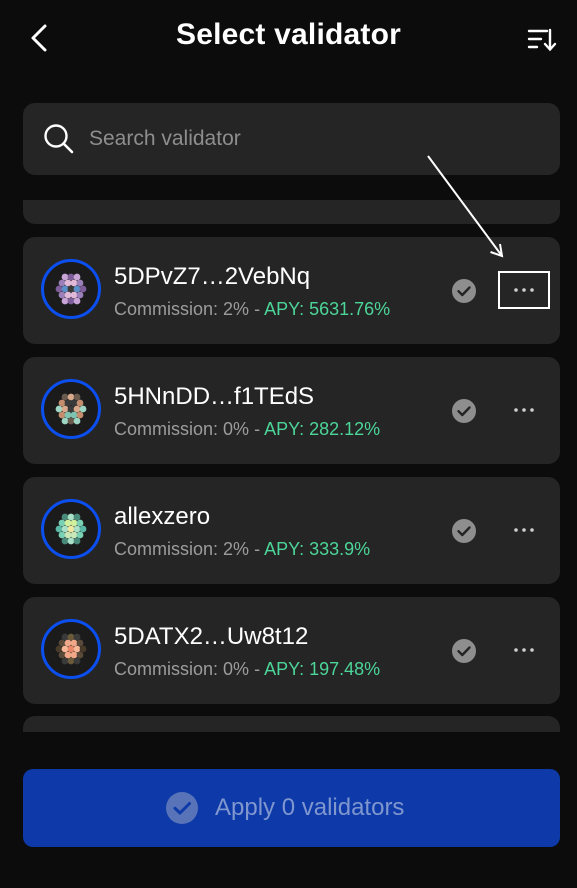 The height and width of the screenshot is (888, 577). I want to click on apply-validators-button: Apply 0 validators, so click(291, 808).